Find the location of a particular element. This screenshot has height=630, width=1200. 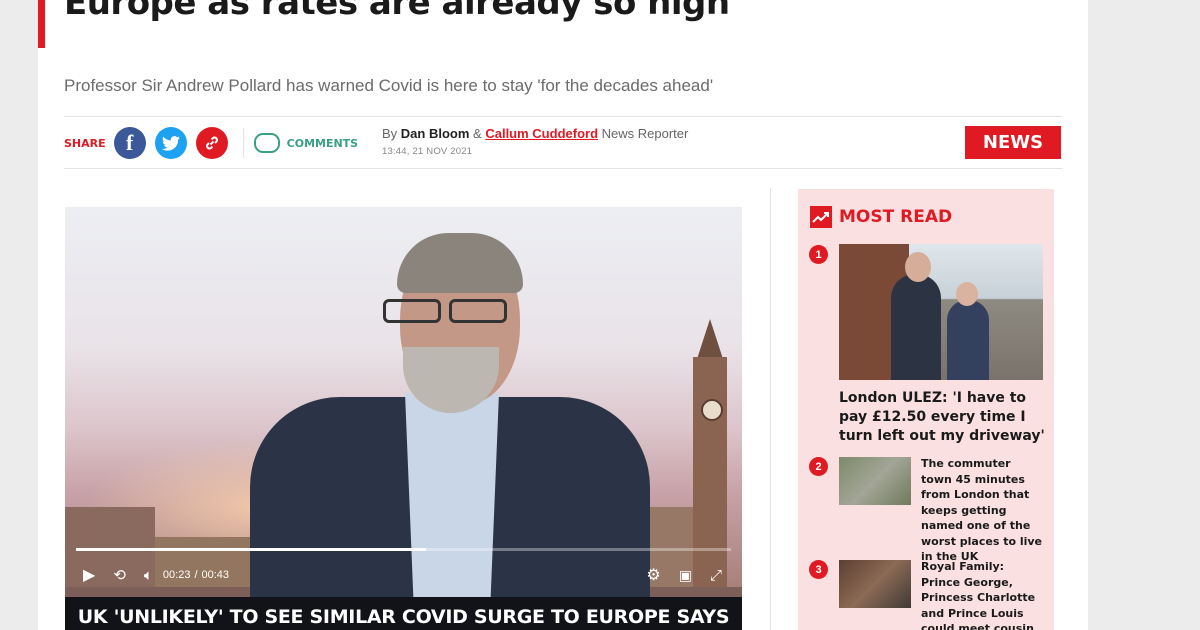

rank-badge: 3 is located at coordinates (818, 569).